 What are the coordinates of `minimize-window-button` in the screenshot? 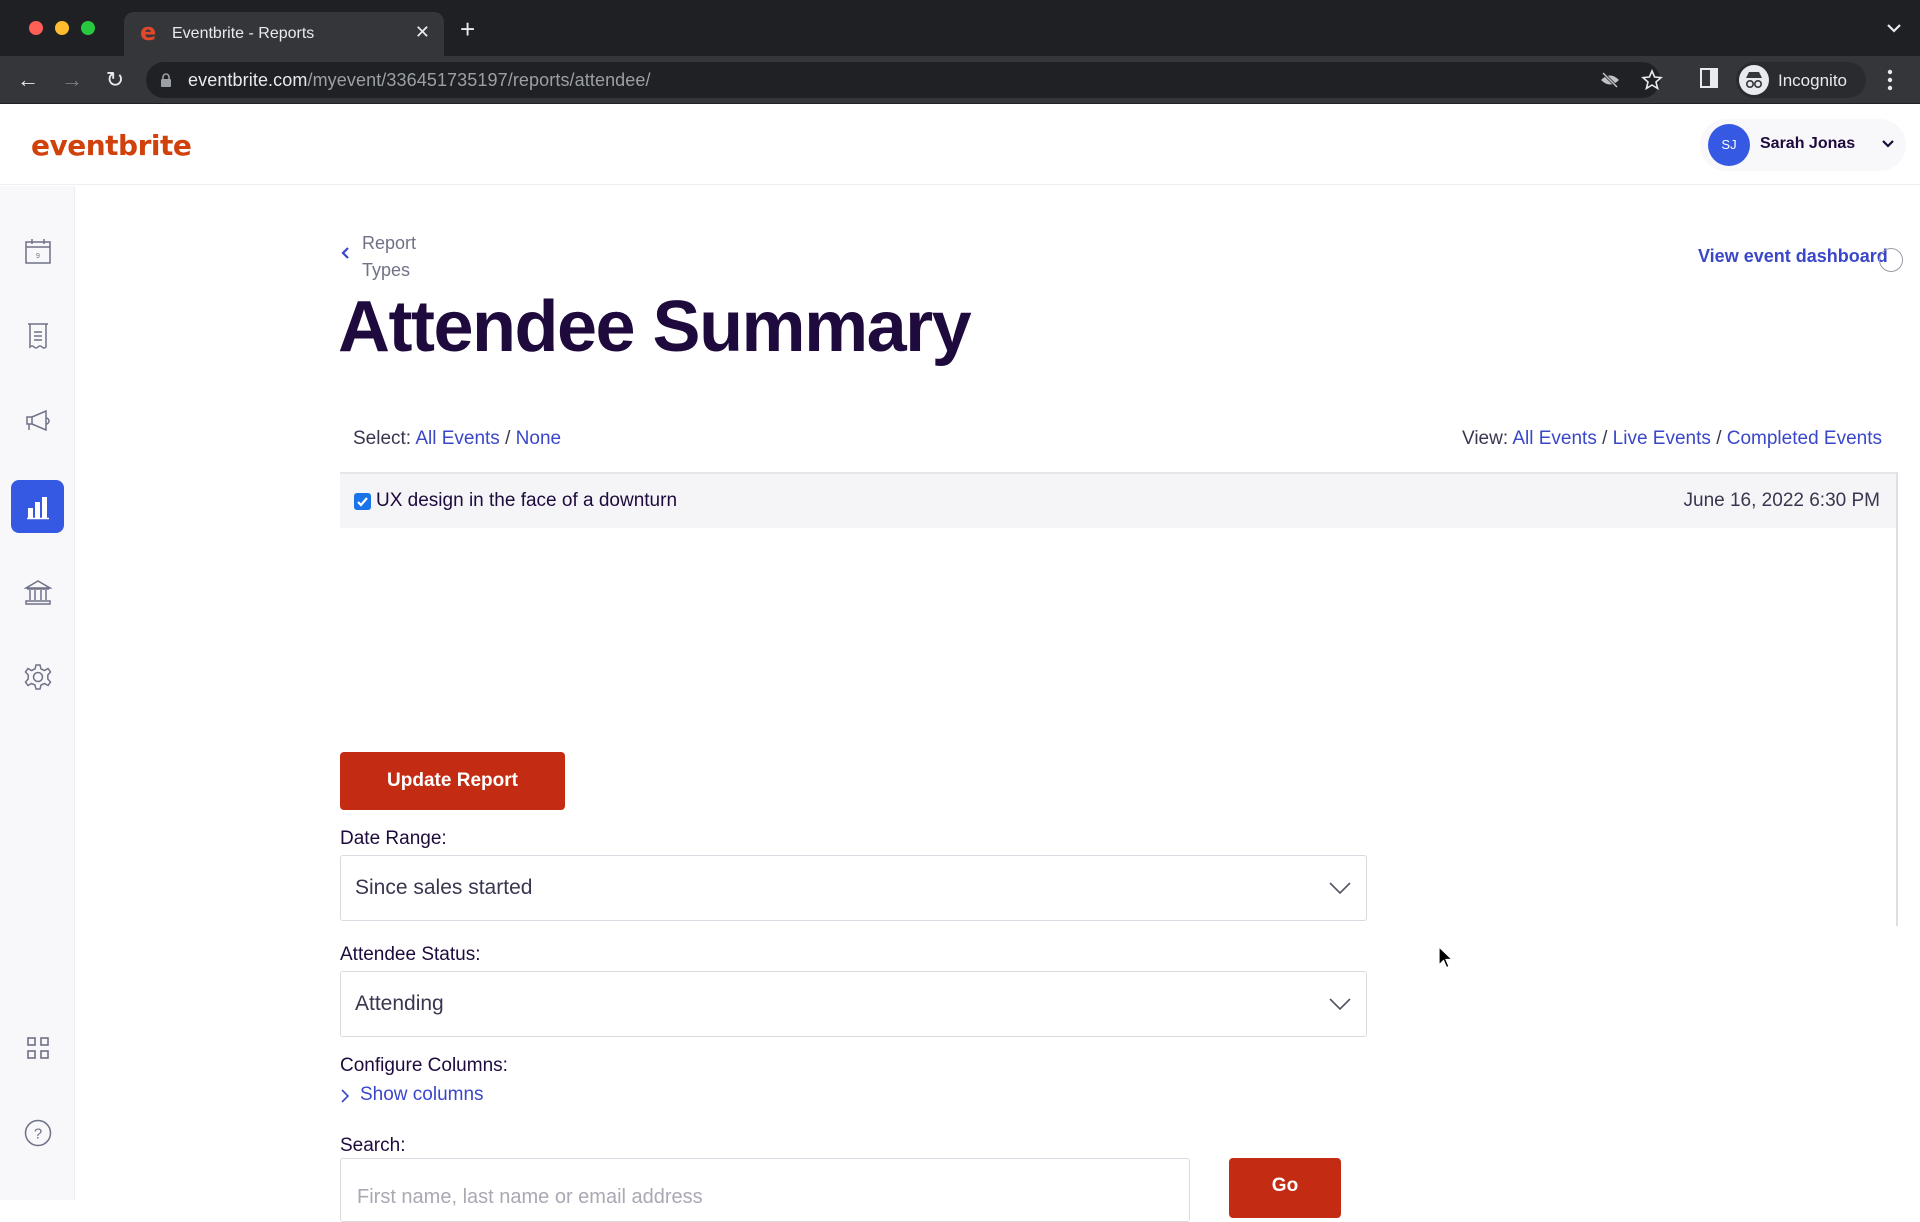 It's located at (62, 28).